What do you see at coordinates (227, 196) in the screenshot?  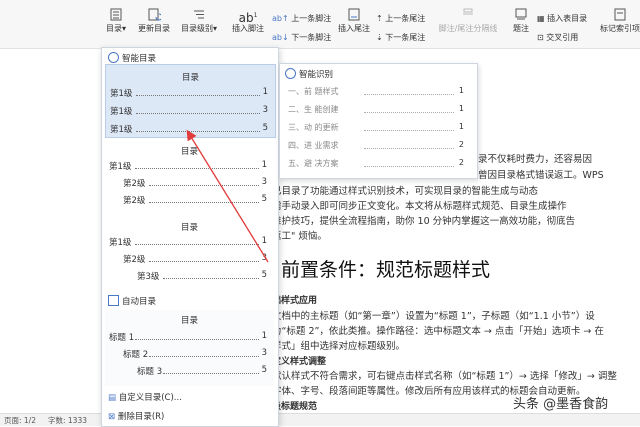 I see `annotation-arrow` at bounding box center [227, 196].